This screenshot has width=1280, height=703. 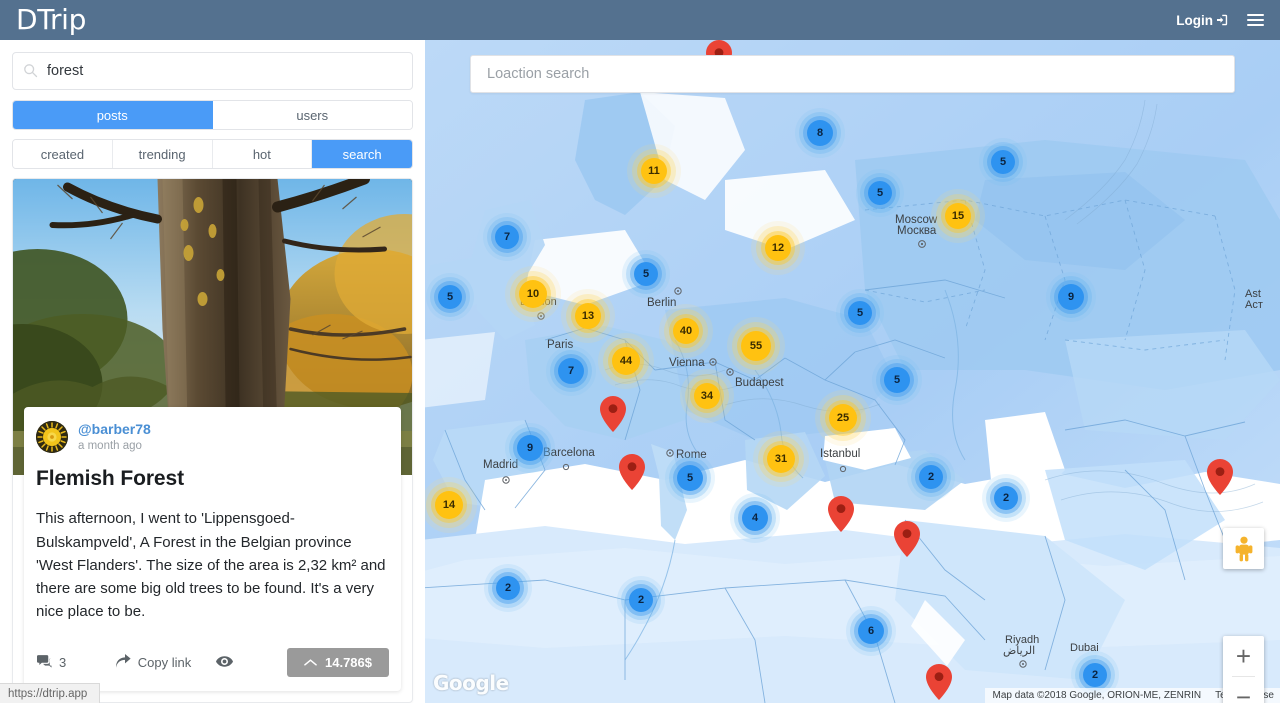 I want to click on post-author-row: @barber78 a month ago, so click(x=212, y=437).